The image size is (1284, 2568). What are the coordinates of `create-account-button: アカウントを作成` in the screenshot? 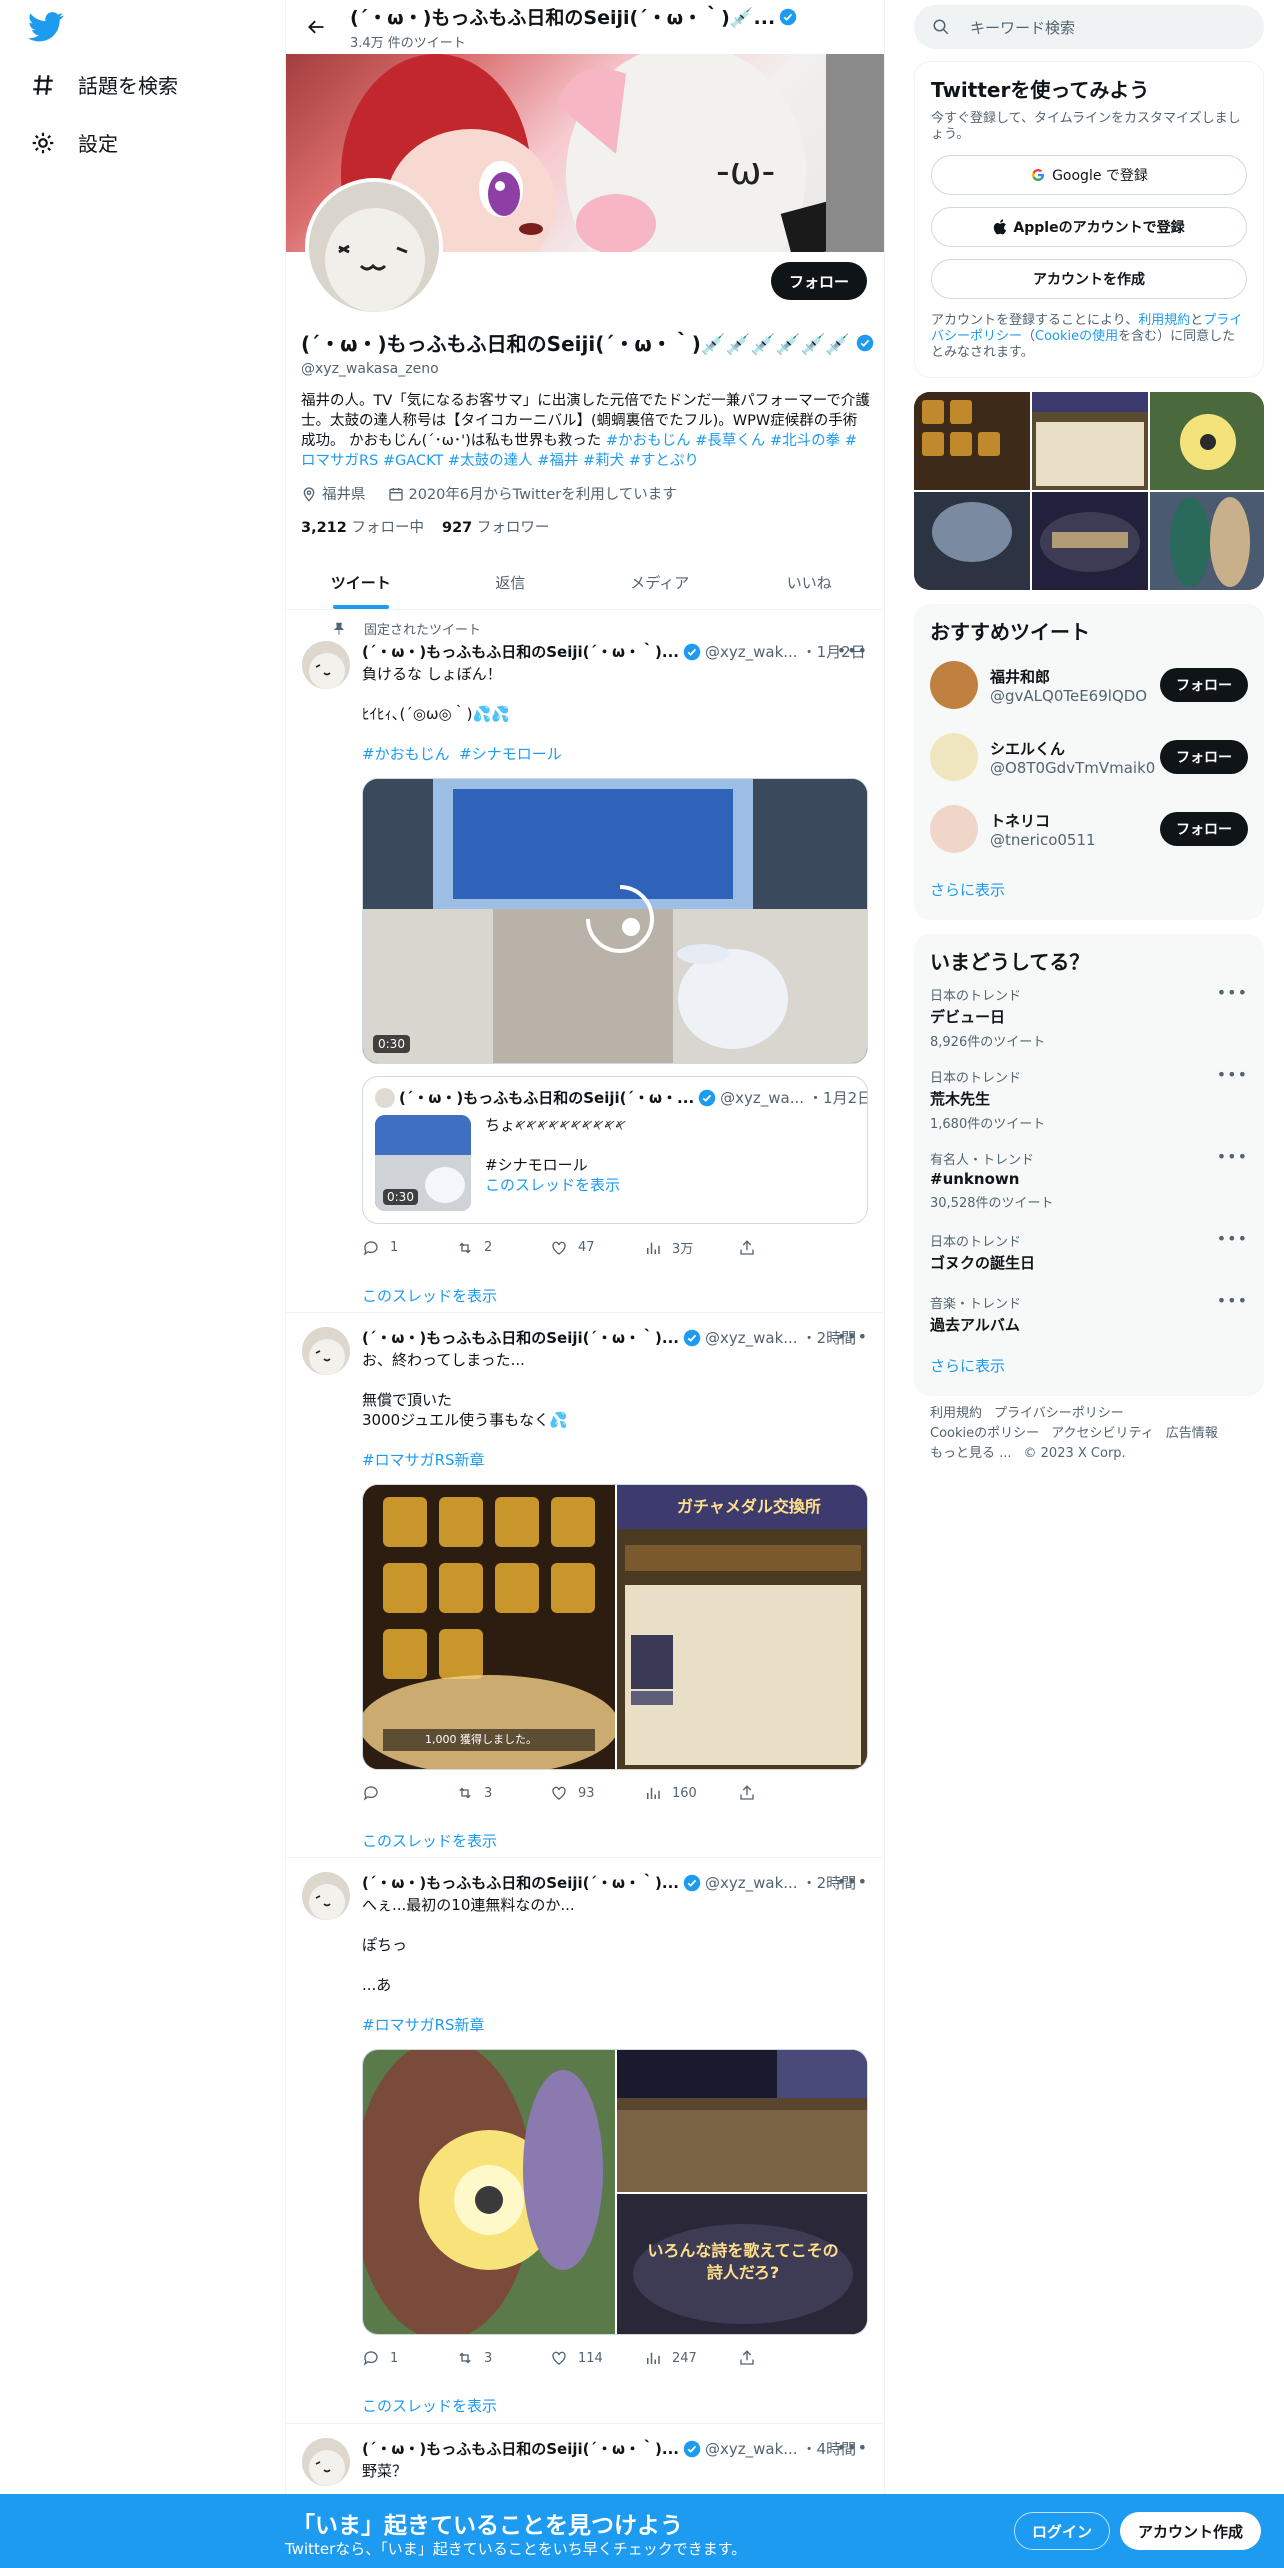 It's located at (1089, 279).